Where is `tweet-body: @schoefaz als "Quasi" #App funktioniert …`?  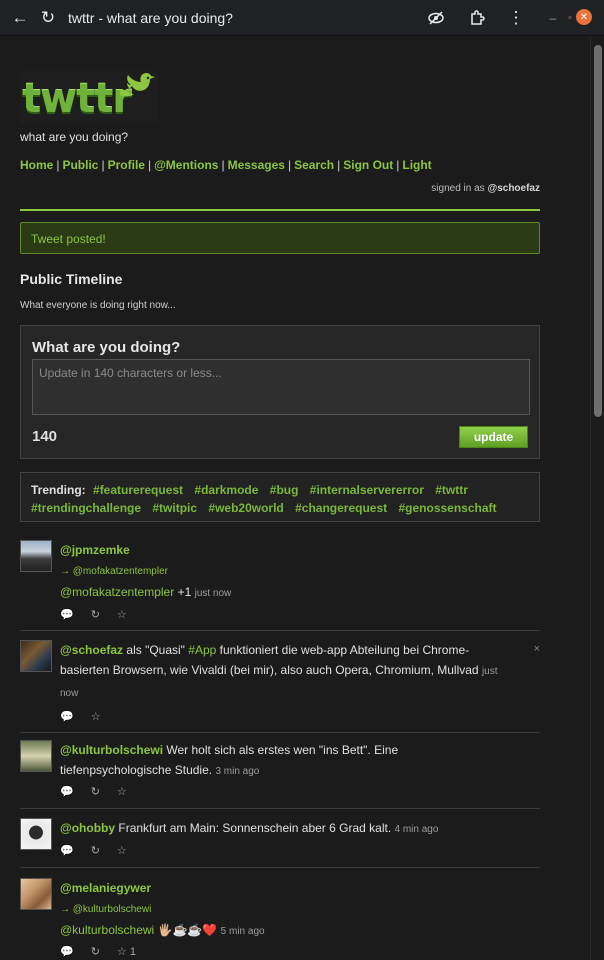
tweet-body: @schoefaz als "Quasi" #App funktioniert … is located at coordinates (288, 672).